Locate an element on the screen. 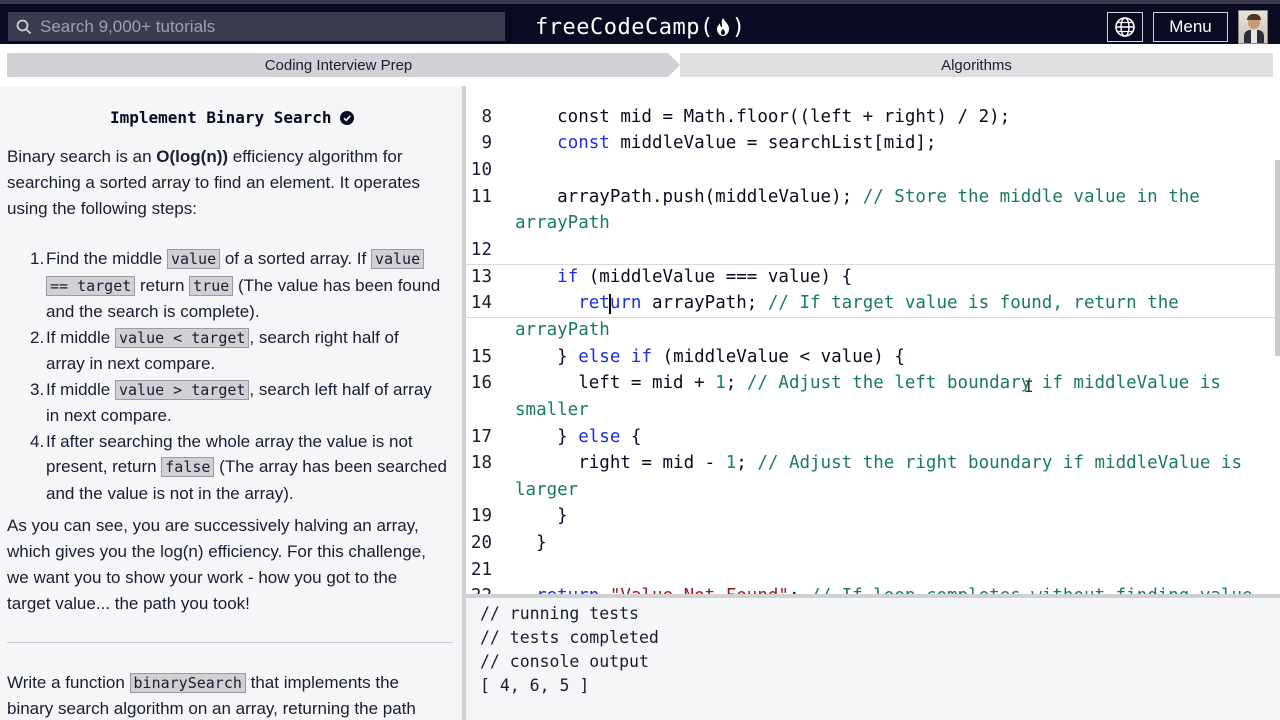 The height and width of the screenshot is (720, 1280). code-line: 23} is located at coordinates (873, 588).